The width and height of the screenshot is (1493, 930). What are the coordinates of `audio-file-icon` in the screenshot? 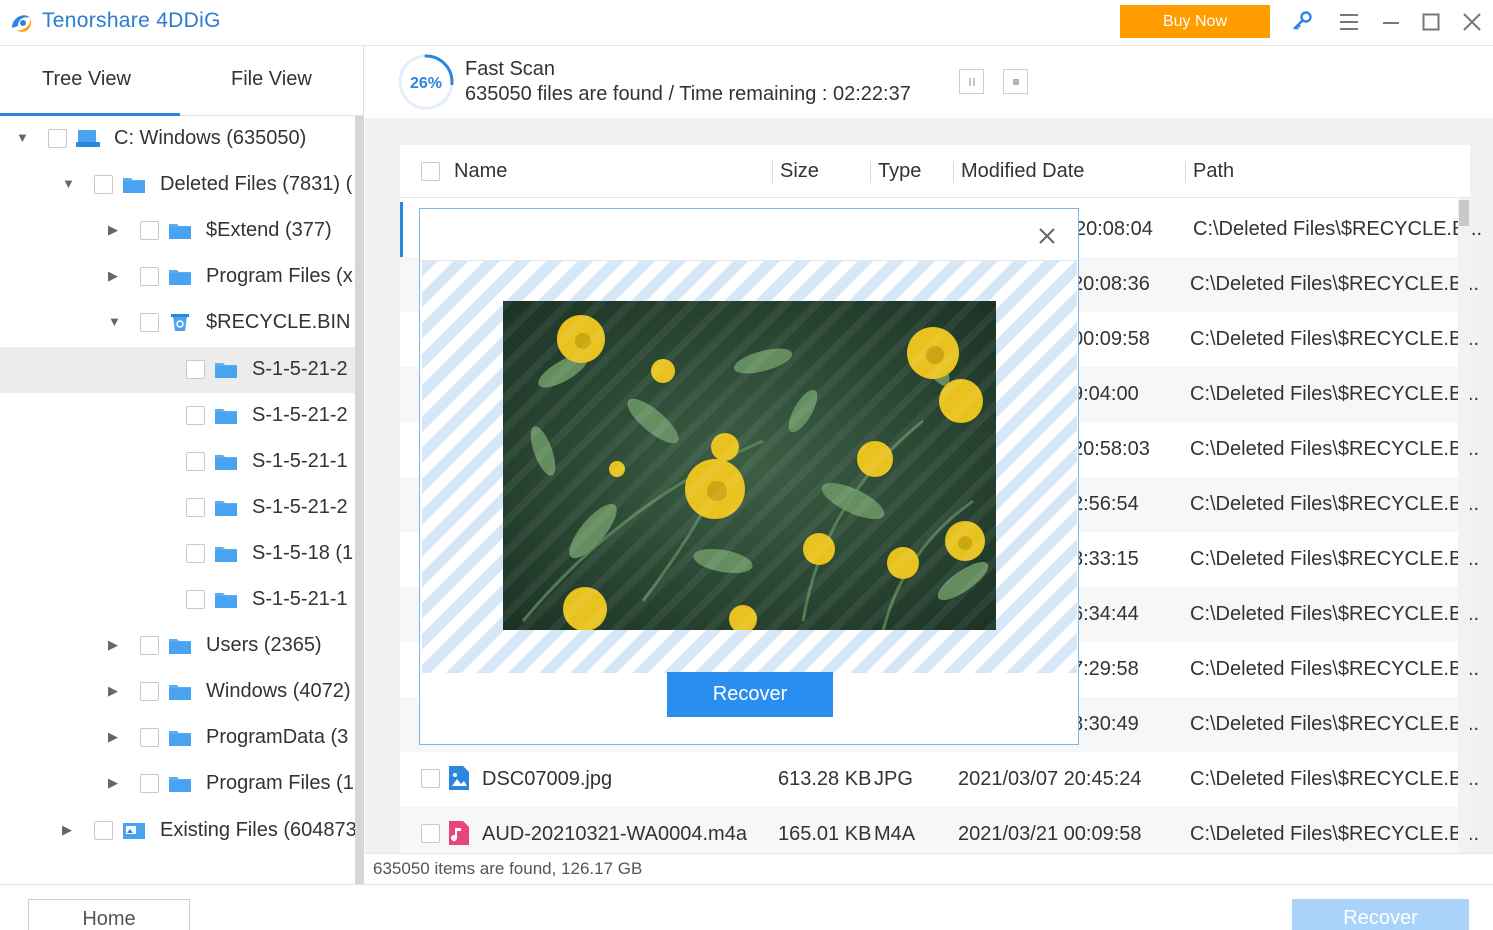 It's located at (459, 833).